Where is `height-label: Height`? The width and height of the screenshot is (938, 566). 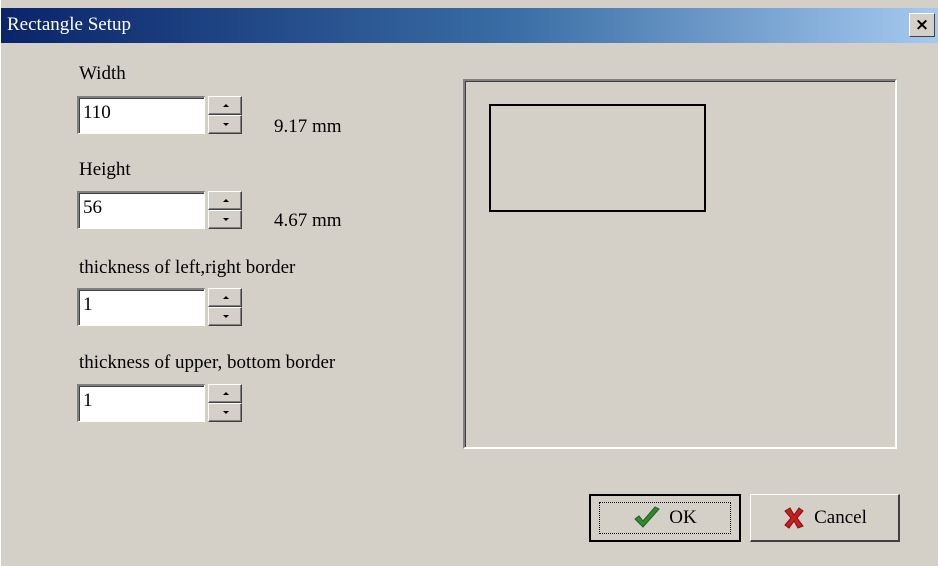
height-label: Height is located at coordinates (105, 169).